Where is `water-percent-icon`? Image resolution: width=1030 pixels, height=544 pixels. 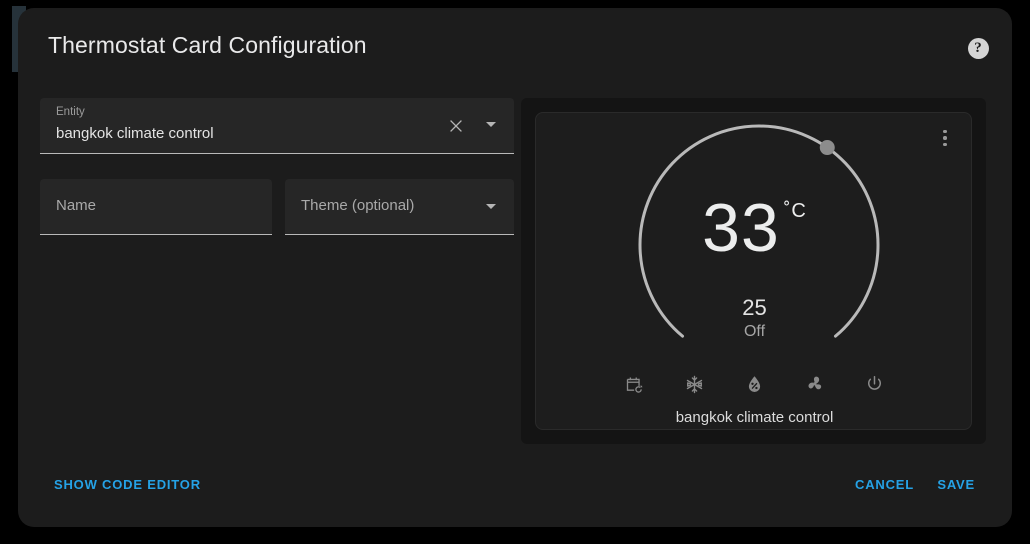
water-percent-icon is located at coordinates (755, 384).